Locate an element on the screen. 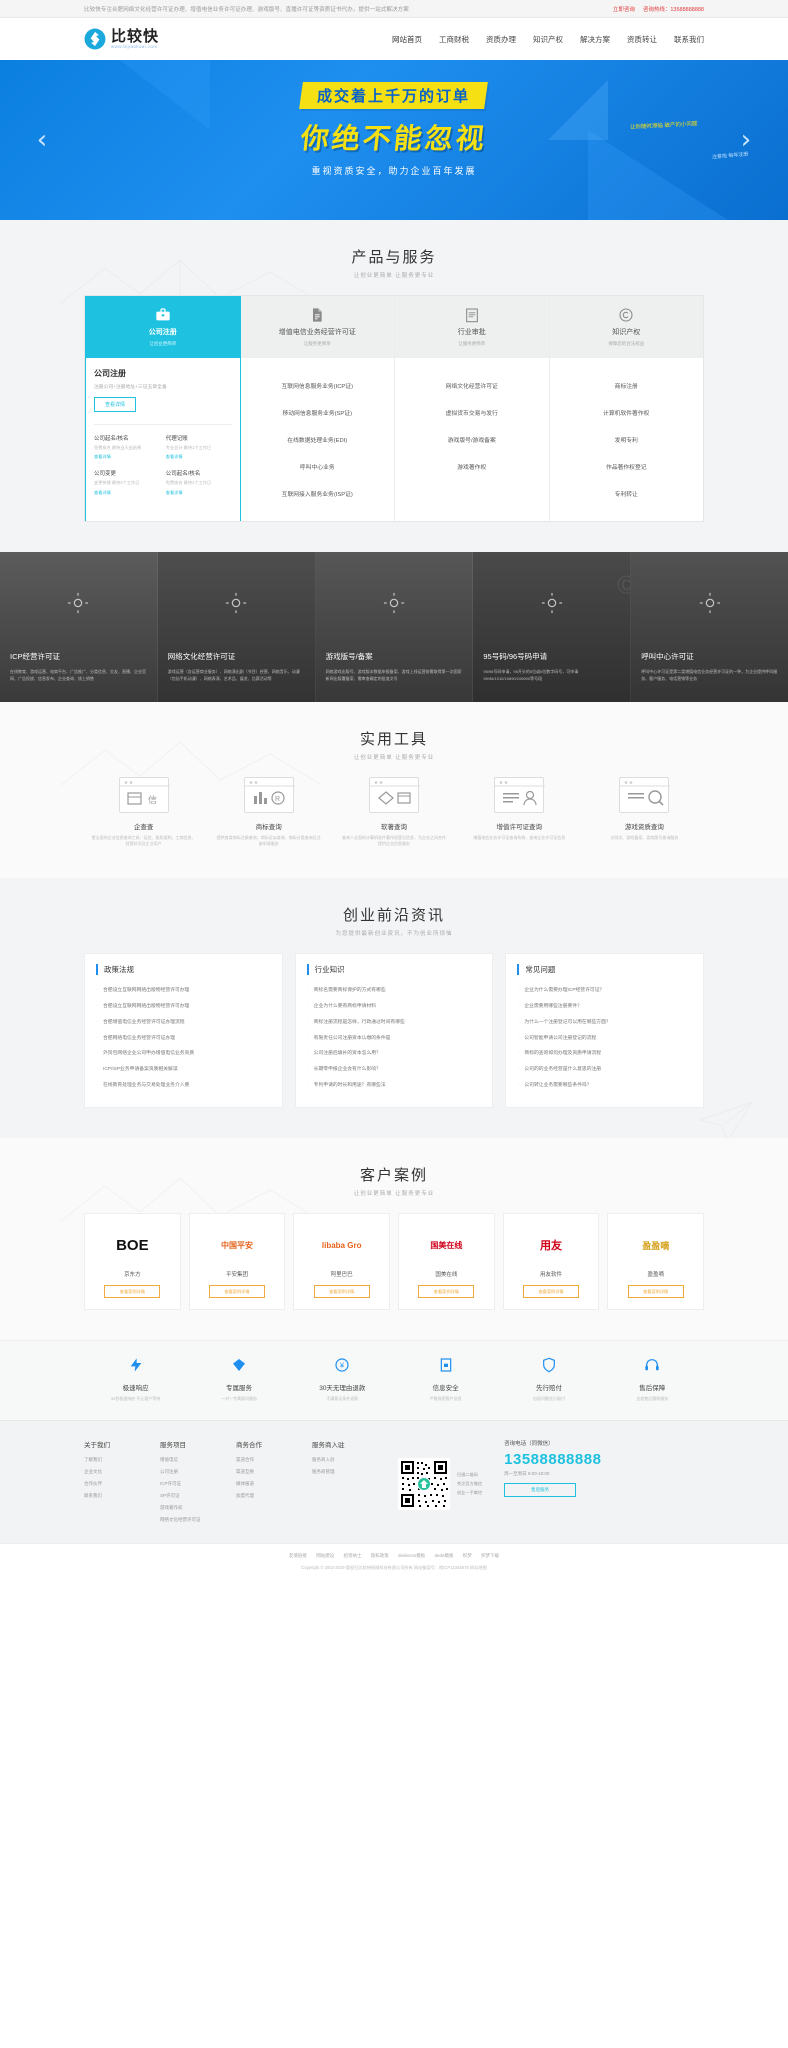 Image resolution: width=788 pixels, height=2048 pixels. after-sales-button: 售后服务 is located at coordinates (540, 1490).